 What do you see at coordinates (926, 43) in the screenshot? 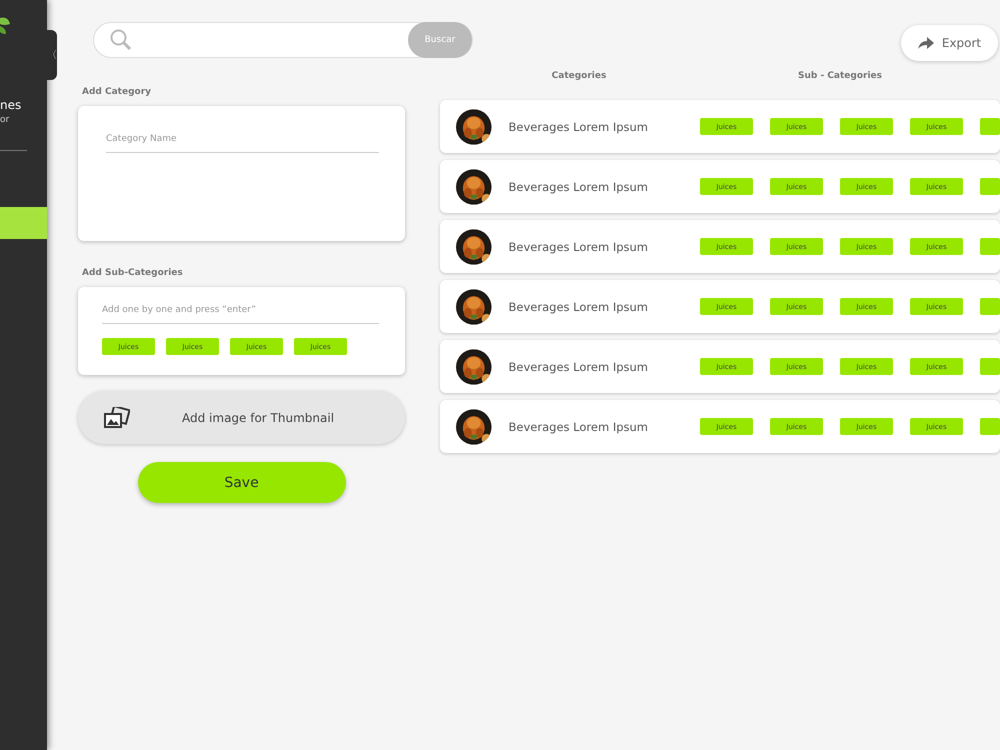
I see `share-arrow-icon` at bounding box center [926, 43].